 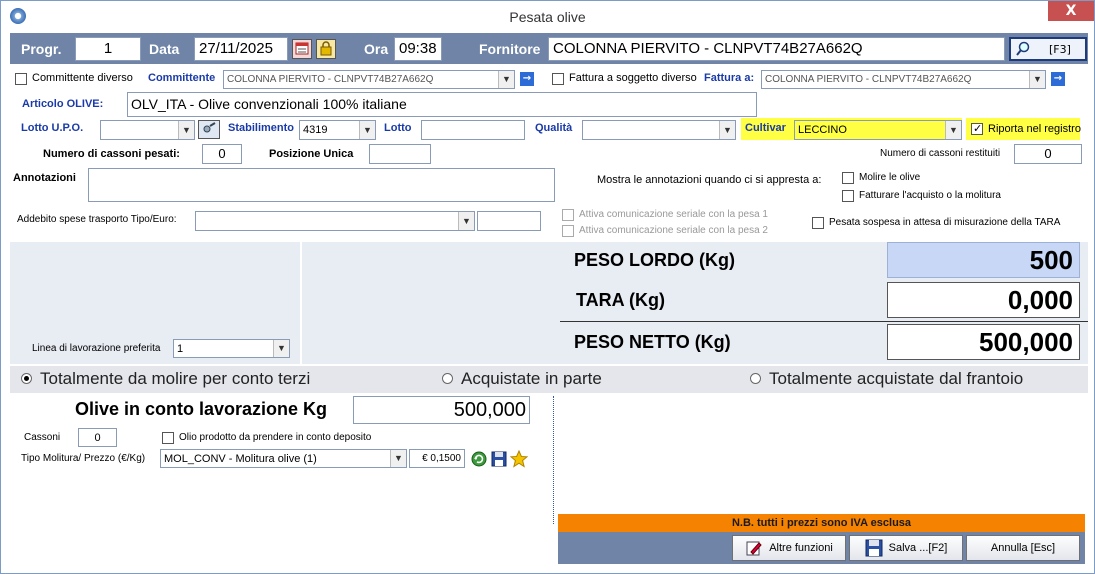 I want to click on calendar-icon, so click(x=302, y=49).